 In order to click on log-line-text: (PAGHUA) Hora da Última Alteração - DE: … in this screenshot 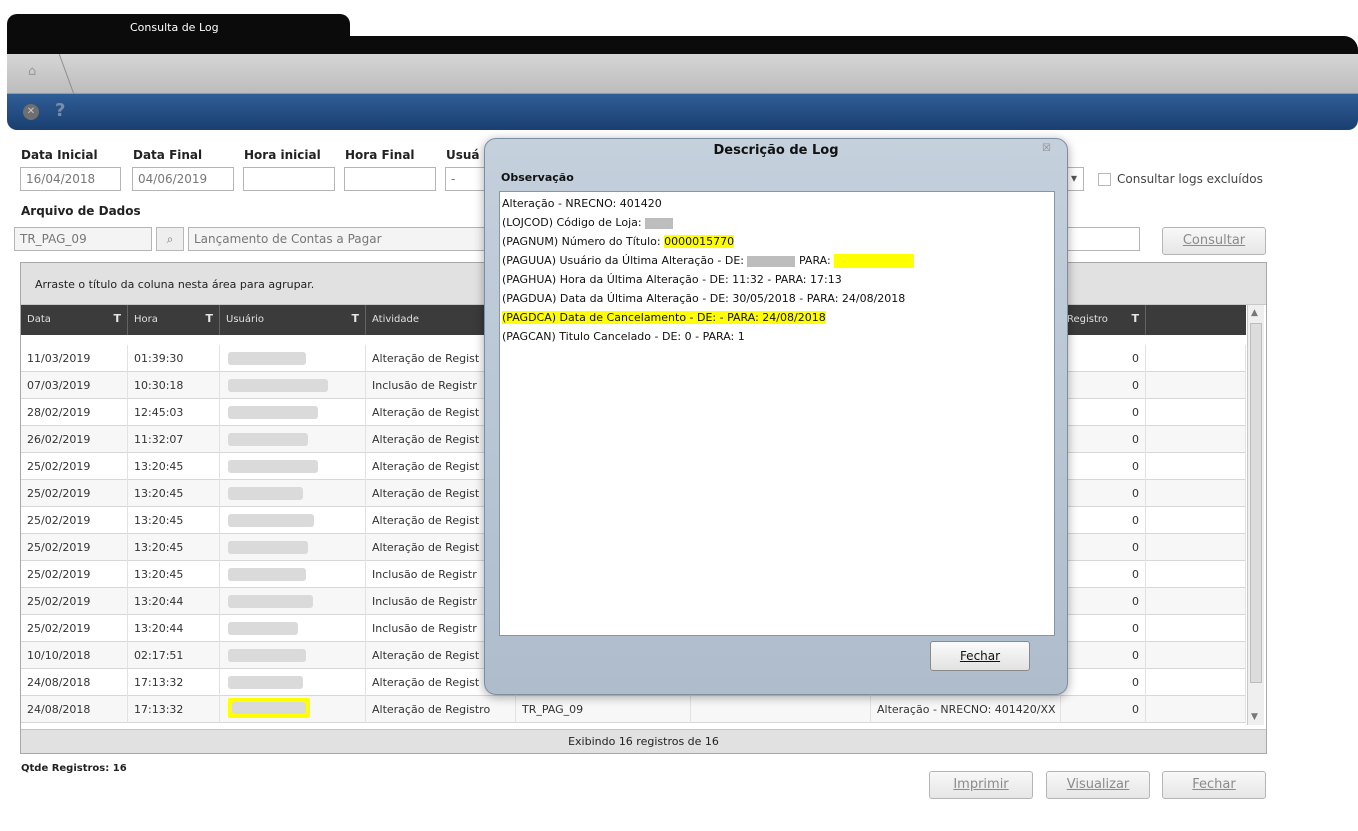, I will do `click(672, 279)`.